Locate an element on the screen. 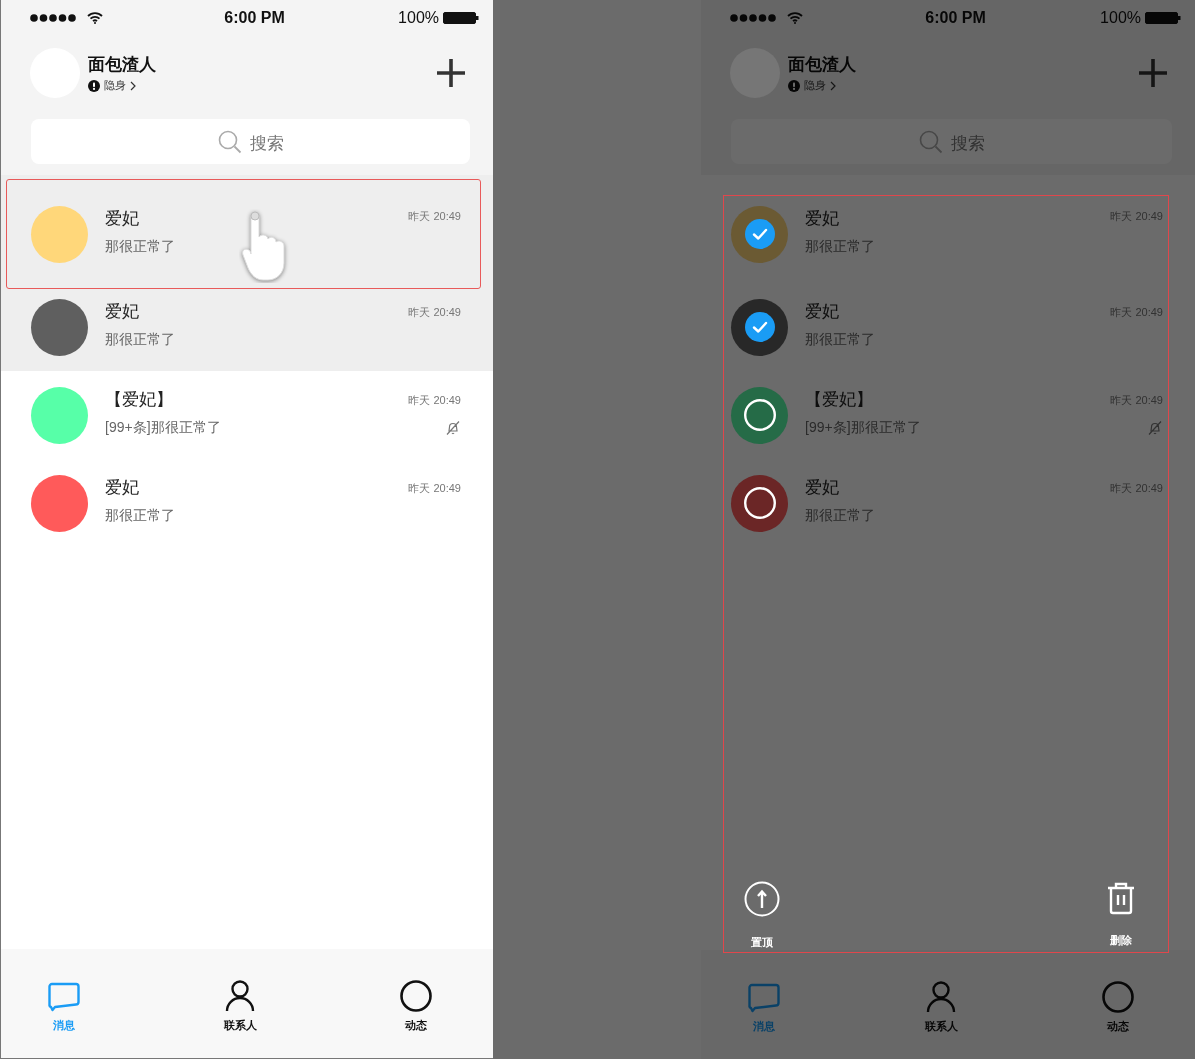  add-icon is located at coordinates (451, 73).